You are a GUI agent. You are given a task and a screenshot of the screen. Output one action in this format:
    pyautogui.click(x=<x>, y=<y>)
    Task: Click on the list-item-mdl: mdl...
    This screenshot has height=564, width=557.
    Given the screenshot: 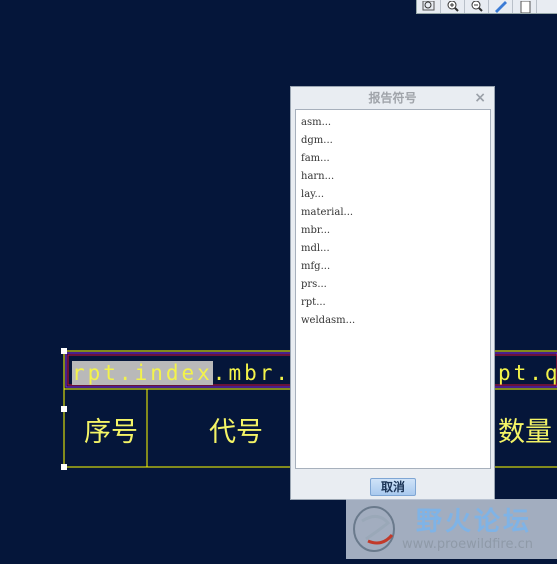 What is the action you would take?
    pyautogui.click(x=393, y=249)
    